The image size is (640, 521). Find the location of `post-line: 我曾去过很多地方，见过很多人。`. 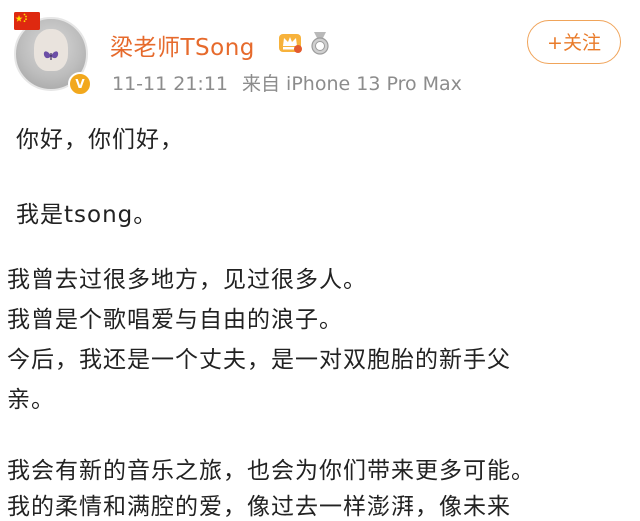

post-line: 我曾去过很多地方，见过很多人。 is located at coordinates (187, 280).